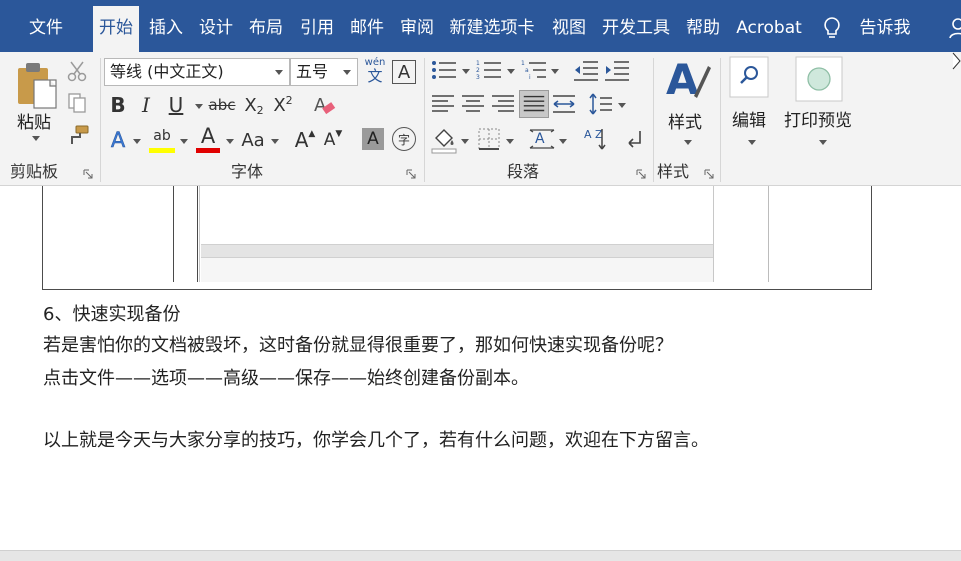 The image size is (961, 561). I want to click on font-size-dropdown-icon, so click(347, 72).